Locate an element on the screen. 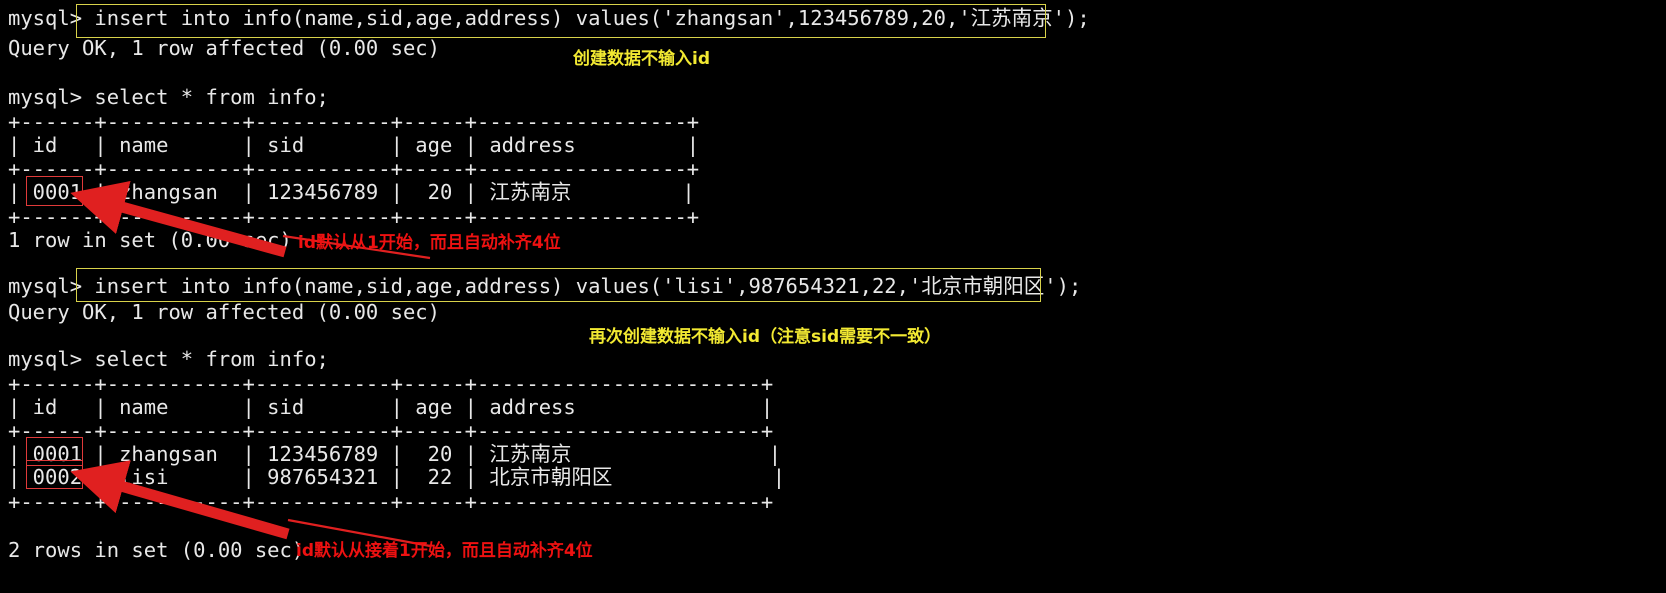 Image resolution: width=1666 pixels, height=593 pixels. terminal-line: 1 row in set (0.00 sec) is located at coordinates (150, 240).